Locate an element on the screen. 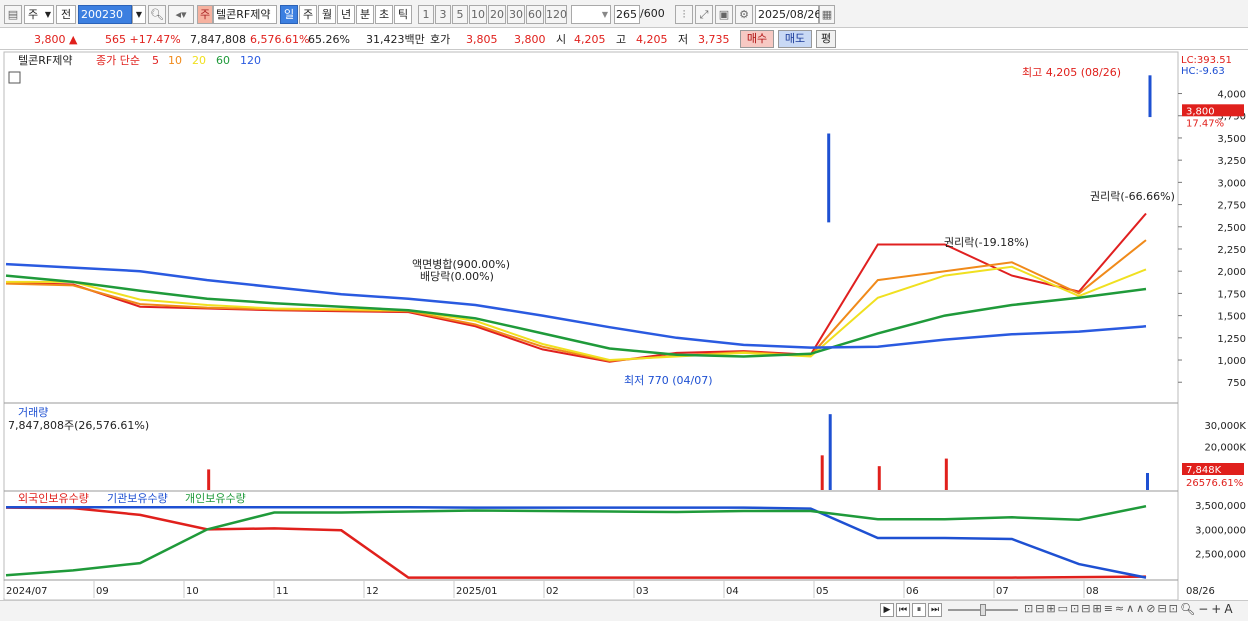  market-type-select: 주 ▼ is located at coordinates (39, 14).